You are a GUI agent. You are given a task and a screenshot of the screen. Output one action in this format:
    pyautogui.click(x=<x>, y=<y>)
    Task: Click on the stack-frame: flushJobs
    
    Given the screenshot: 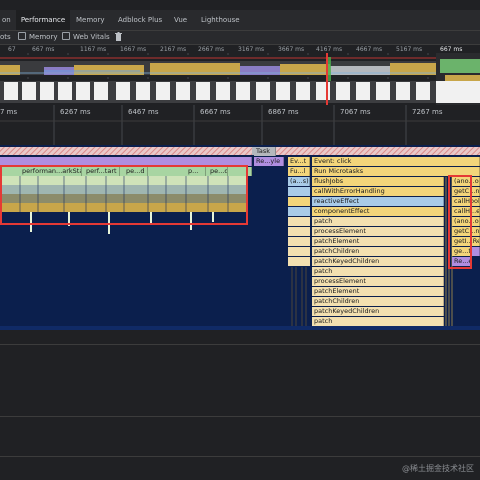 What is the action you would take?
    pyautogui.click(x=378, y=181)
    